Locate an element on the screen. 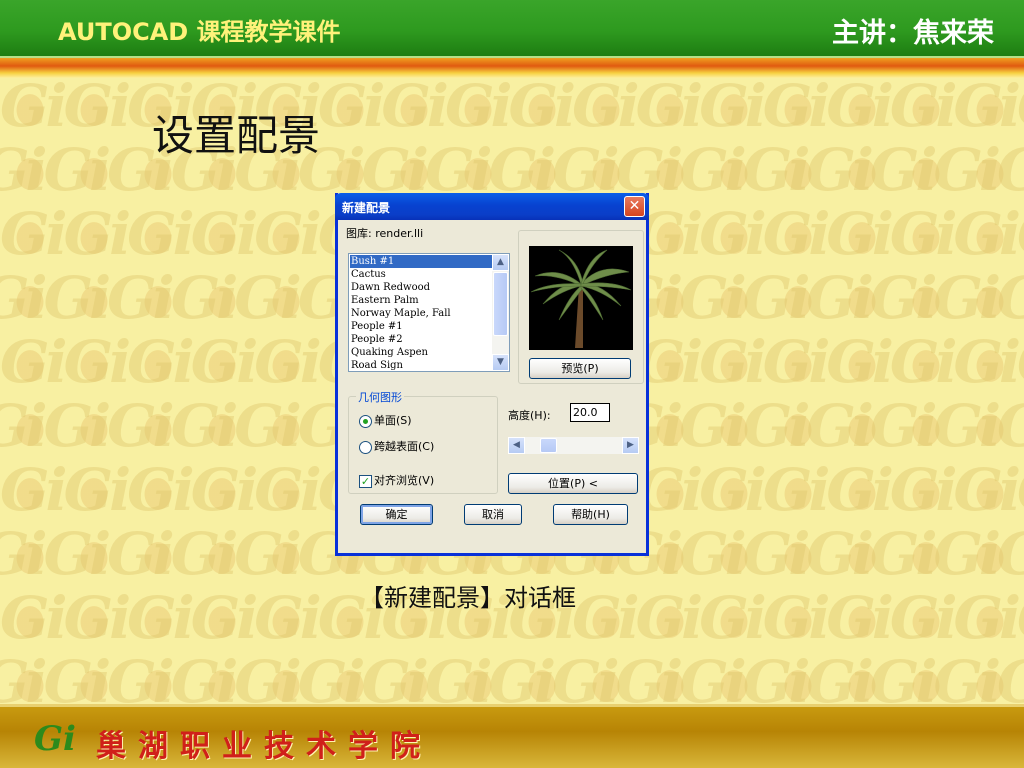 Image resolution: width=1024 pixels, height=768 pixels. scroll-thumb is located at coordinates (500, 304).